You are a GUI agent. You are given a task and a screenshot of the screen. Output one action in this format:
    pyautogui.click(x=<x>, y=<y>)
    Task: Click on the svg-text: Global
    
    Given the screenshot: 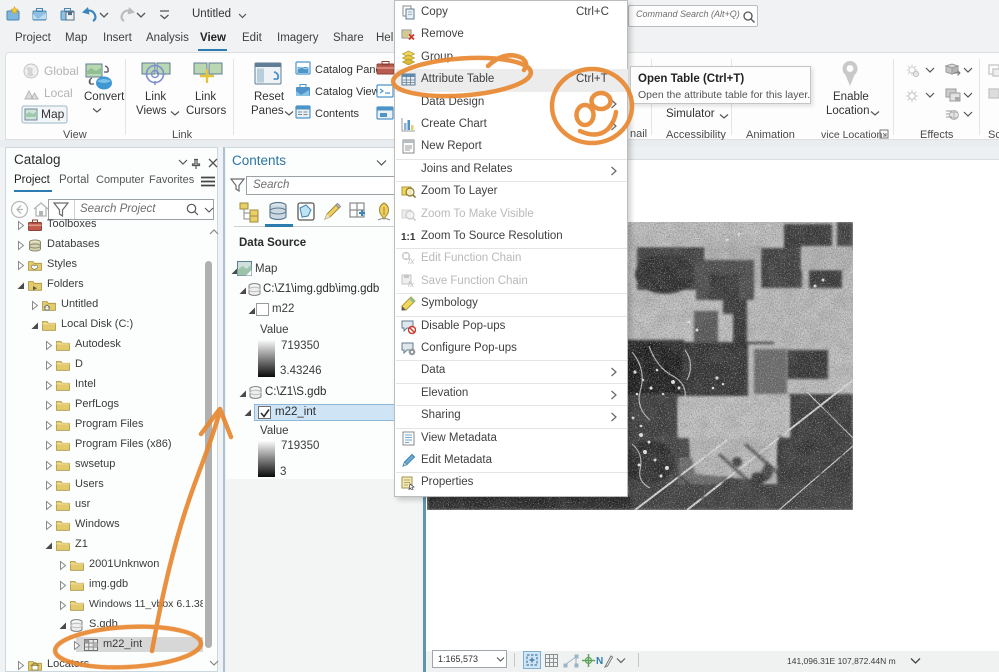 What is the action you would take?
    pyautogui.click(x=61, y=71)
    